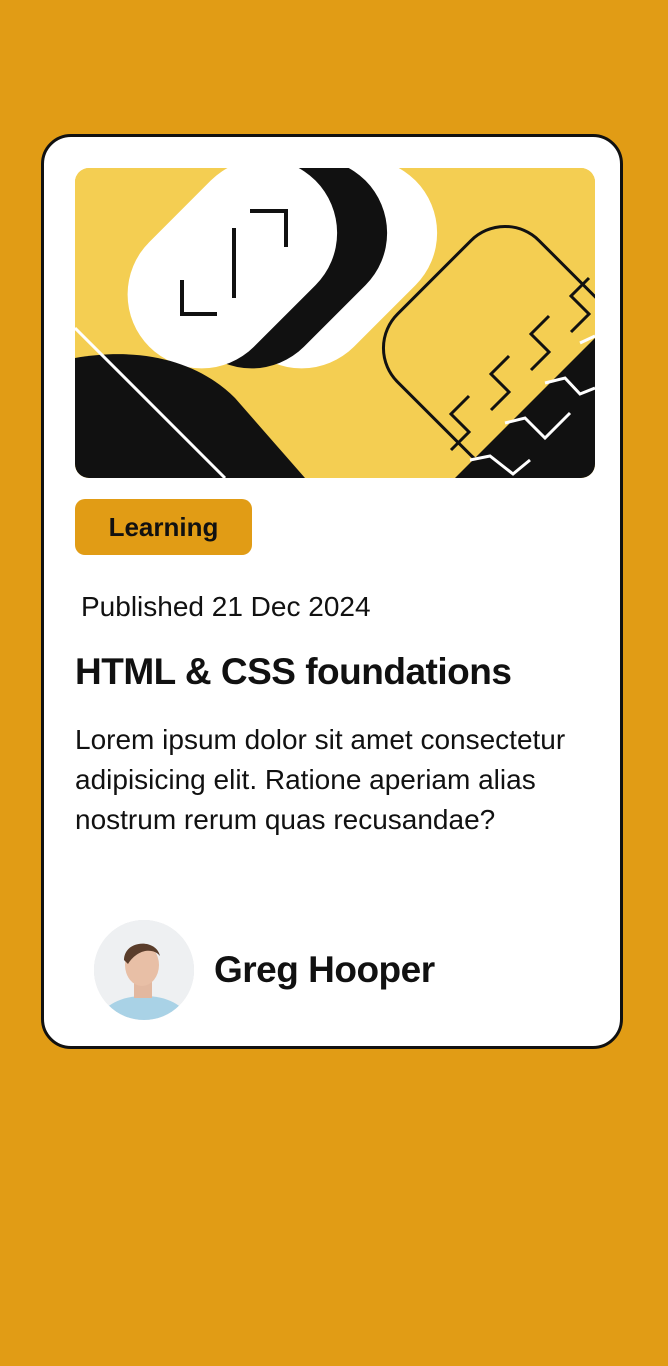 Image resolution: width=668 pixels, height=1366 pixels. Describe the element at coordinates (226, 606) in the screenshot. I see `publish-date: Published 21 Dec 2024` at that location.